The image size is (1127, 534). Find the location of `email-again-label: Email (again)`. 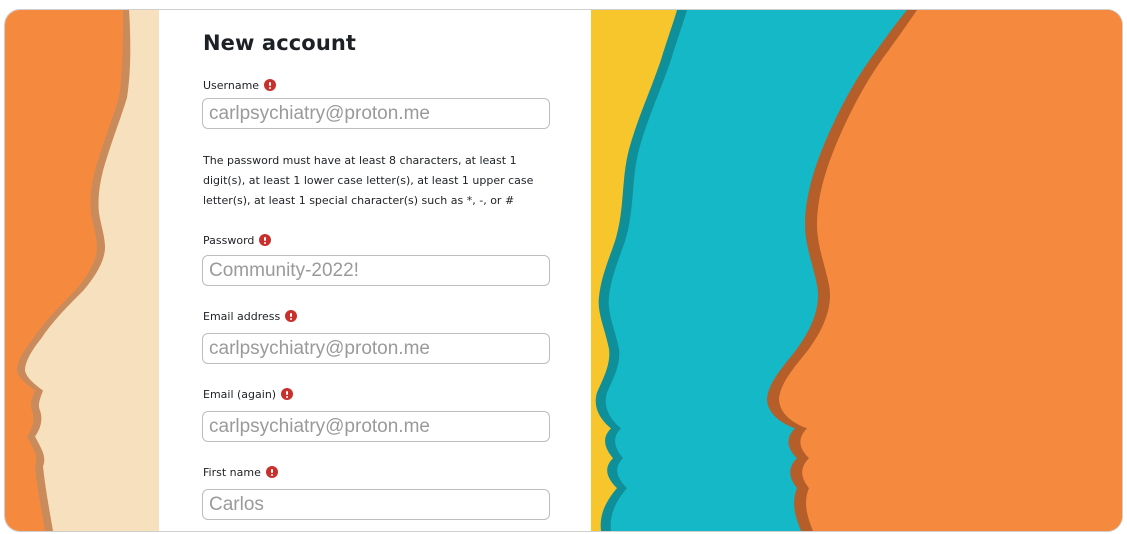

email-again-label: Email (again) is located at coordinates (240, 394).